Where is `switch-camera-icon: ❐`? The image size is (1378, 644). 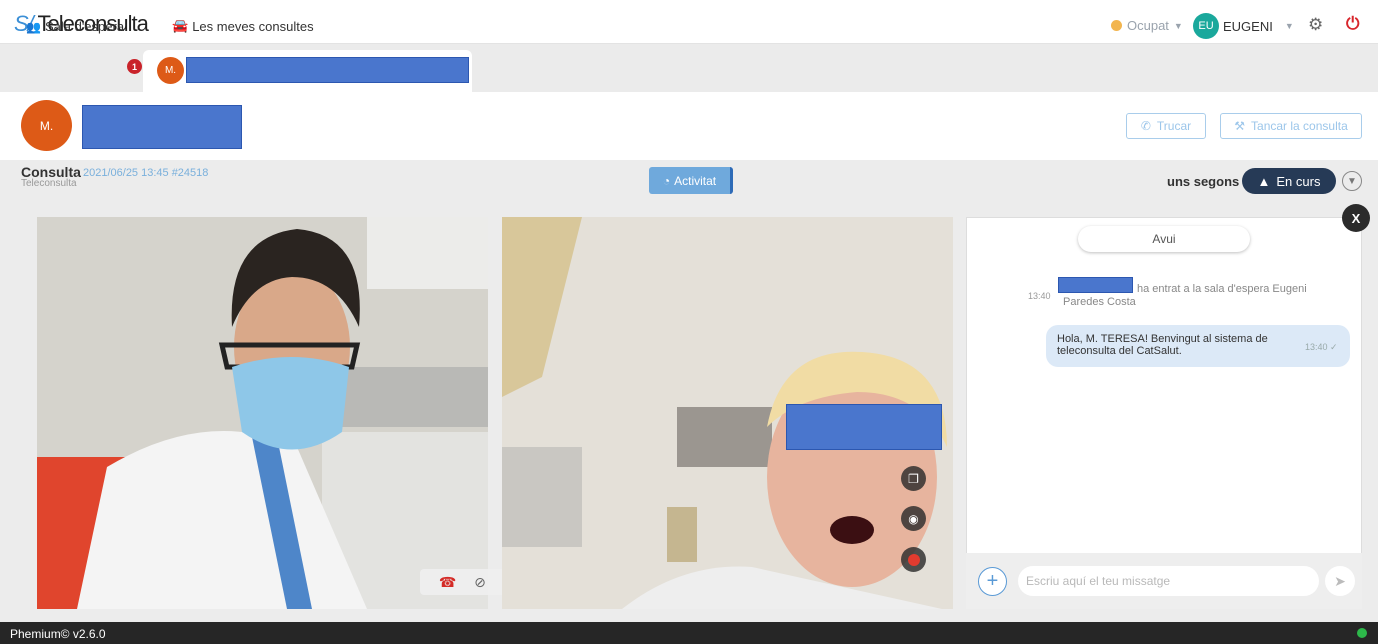 switch-camera-icon: ❐ is located at coordinates (913, 478).